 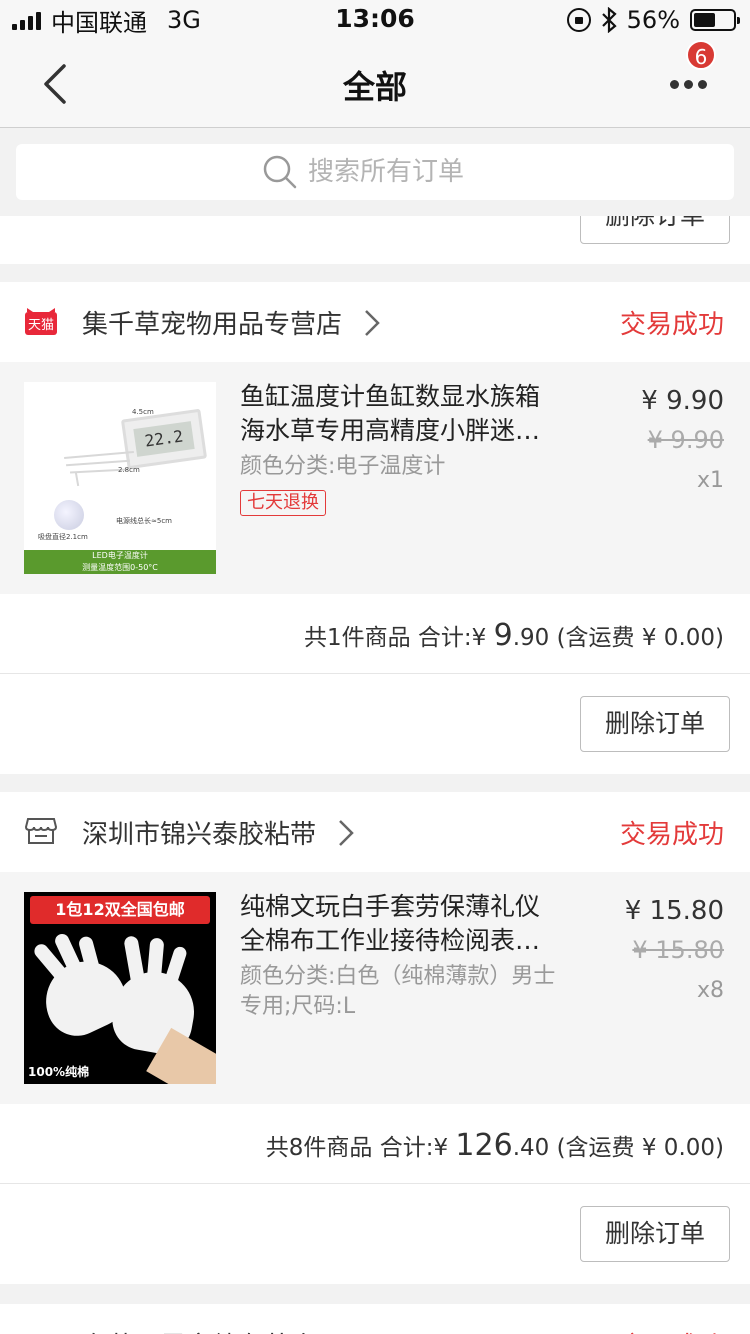 I want to click on shop-name-link: 东莞国恩文绩有茶店, so click(x=199, y=1330).